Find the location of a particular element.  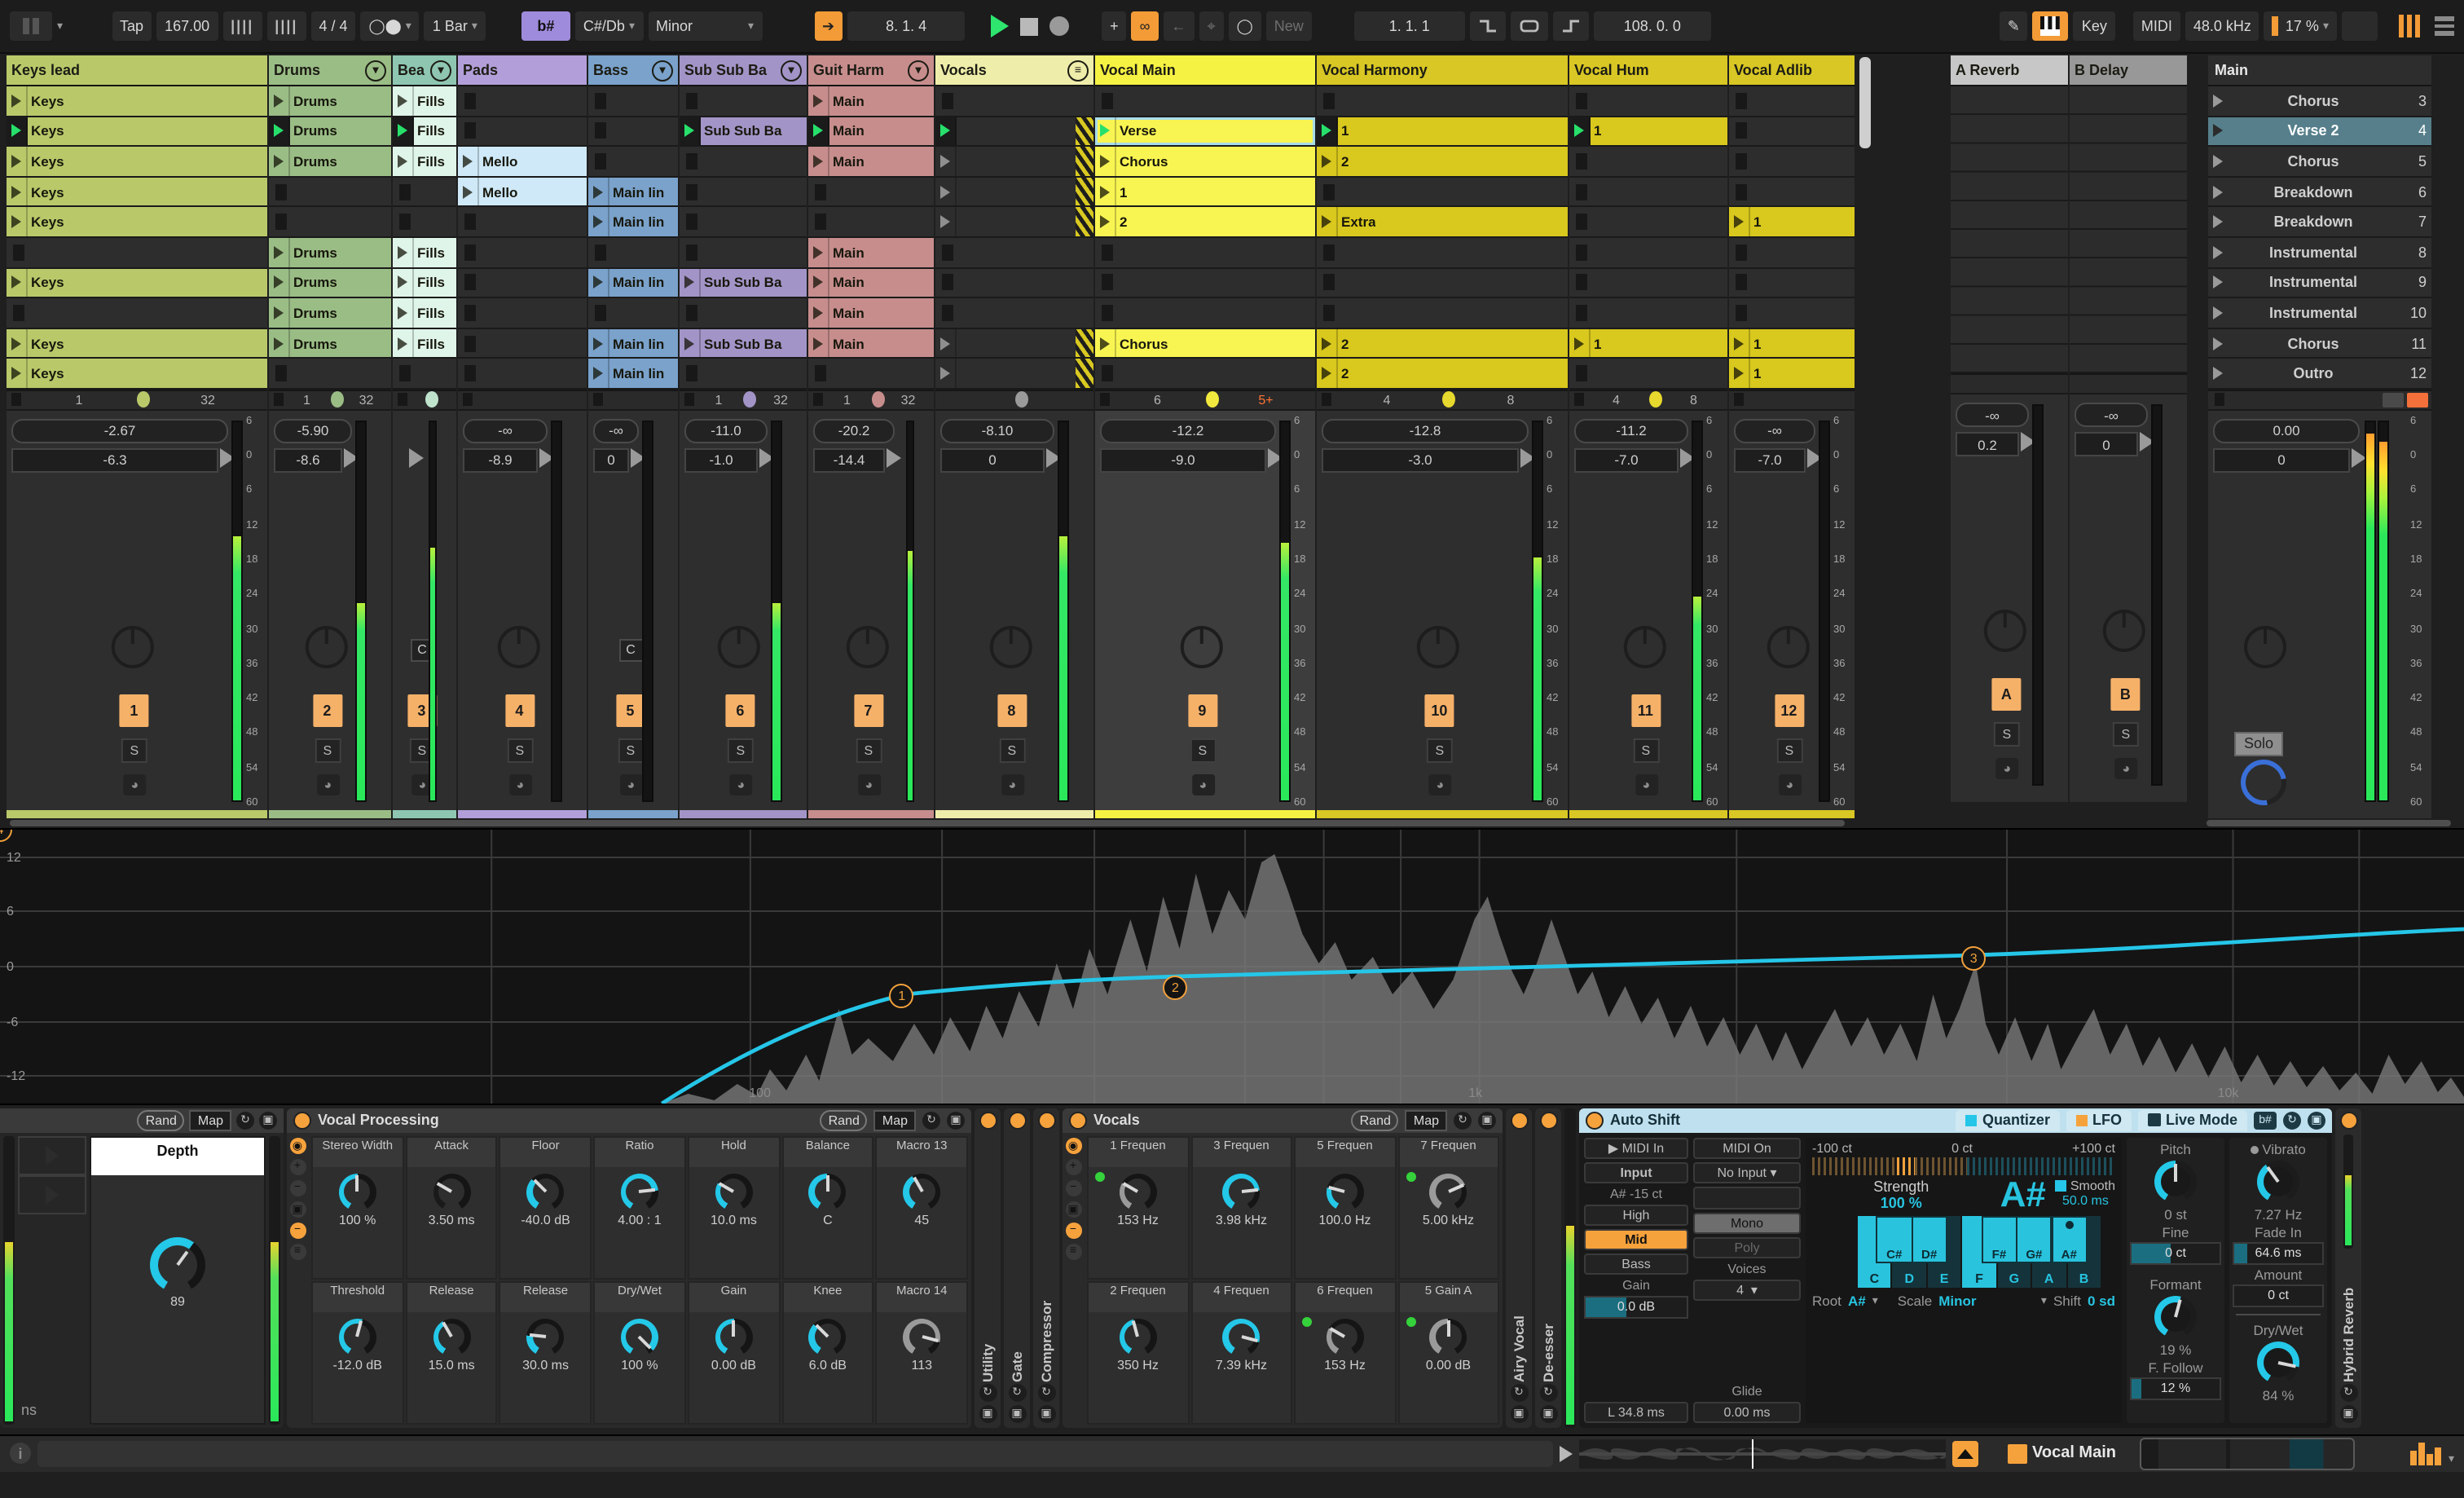

volume-field: -6.3 is located at coordinates (114, 460).